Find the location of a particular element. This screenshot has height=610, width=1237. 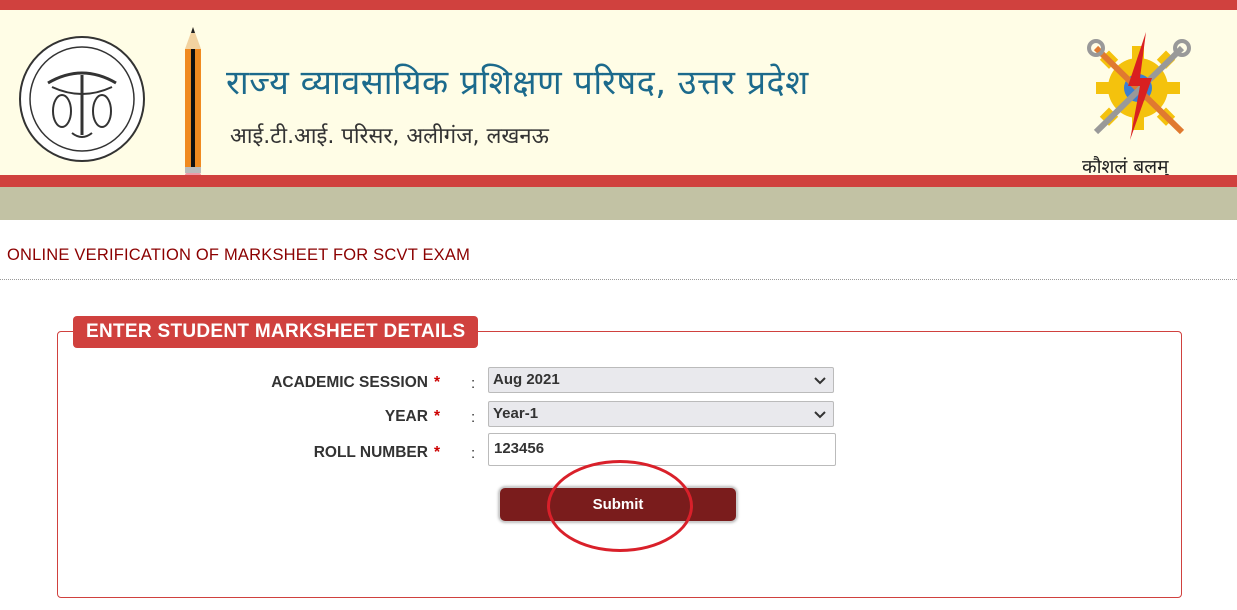

submit-button: Submit is located at coordinates (618, 504).